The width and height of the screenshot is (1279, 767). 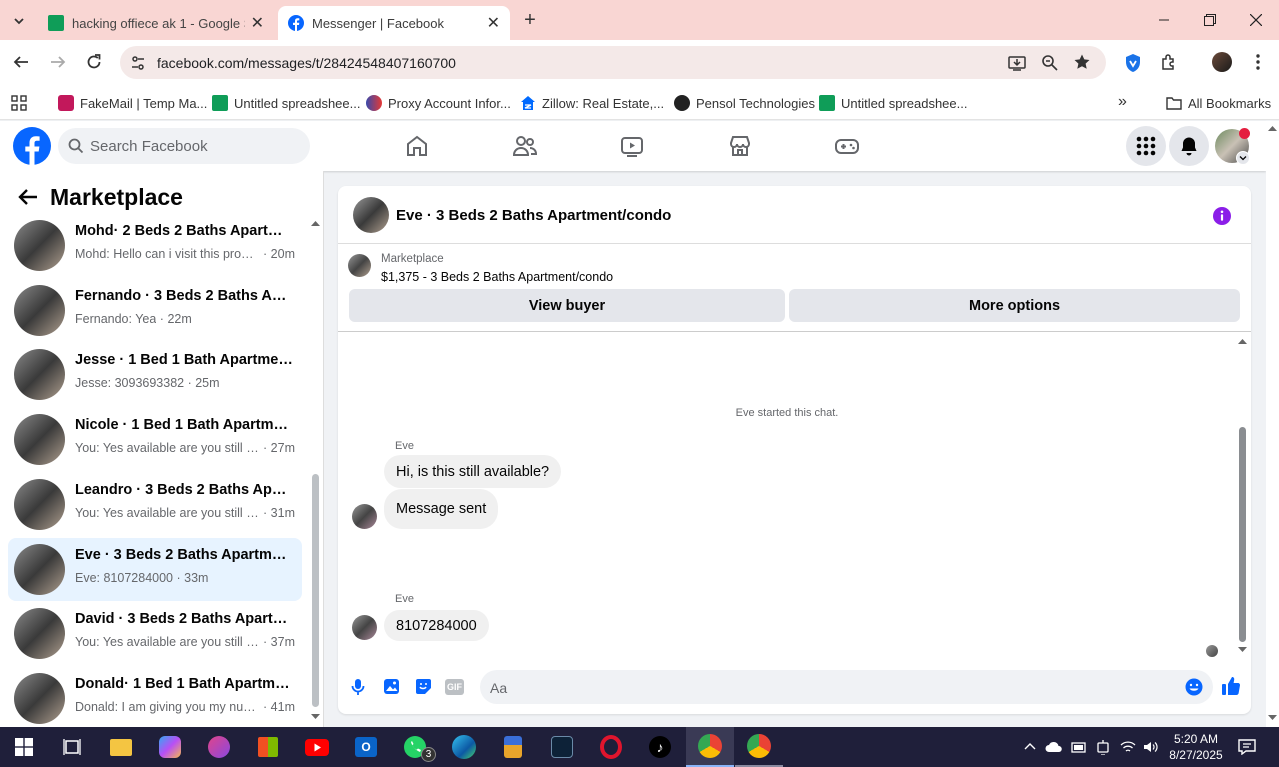 I want to click on cloud-icon, so click(x=1054, y=747).